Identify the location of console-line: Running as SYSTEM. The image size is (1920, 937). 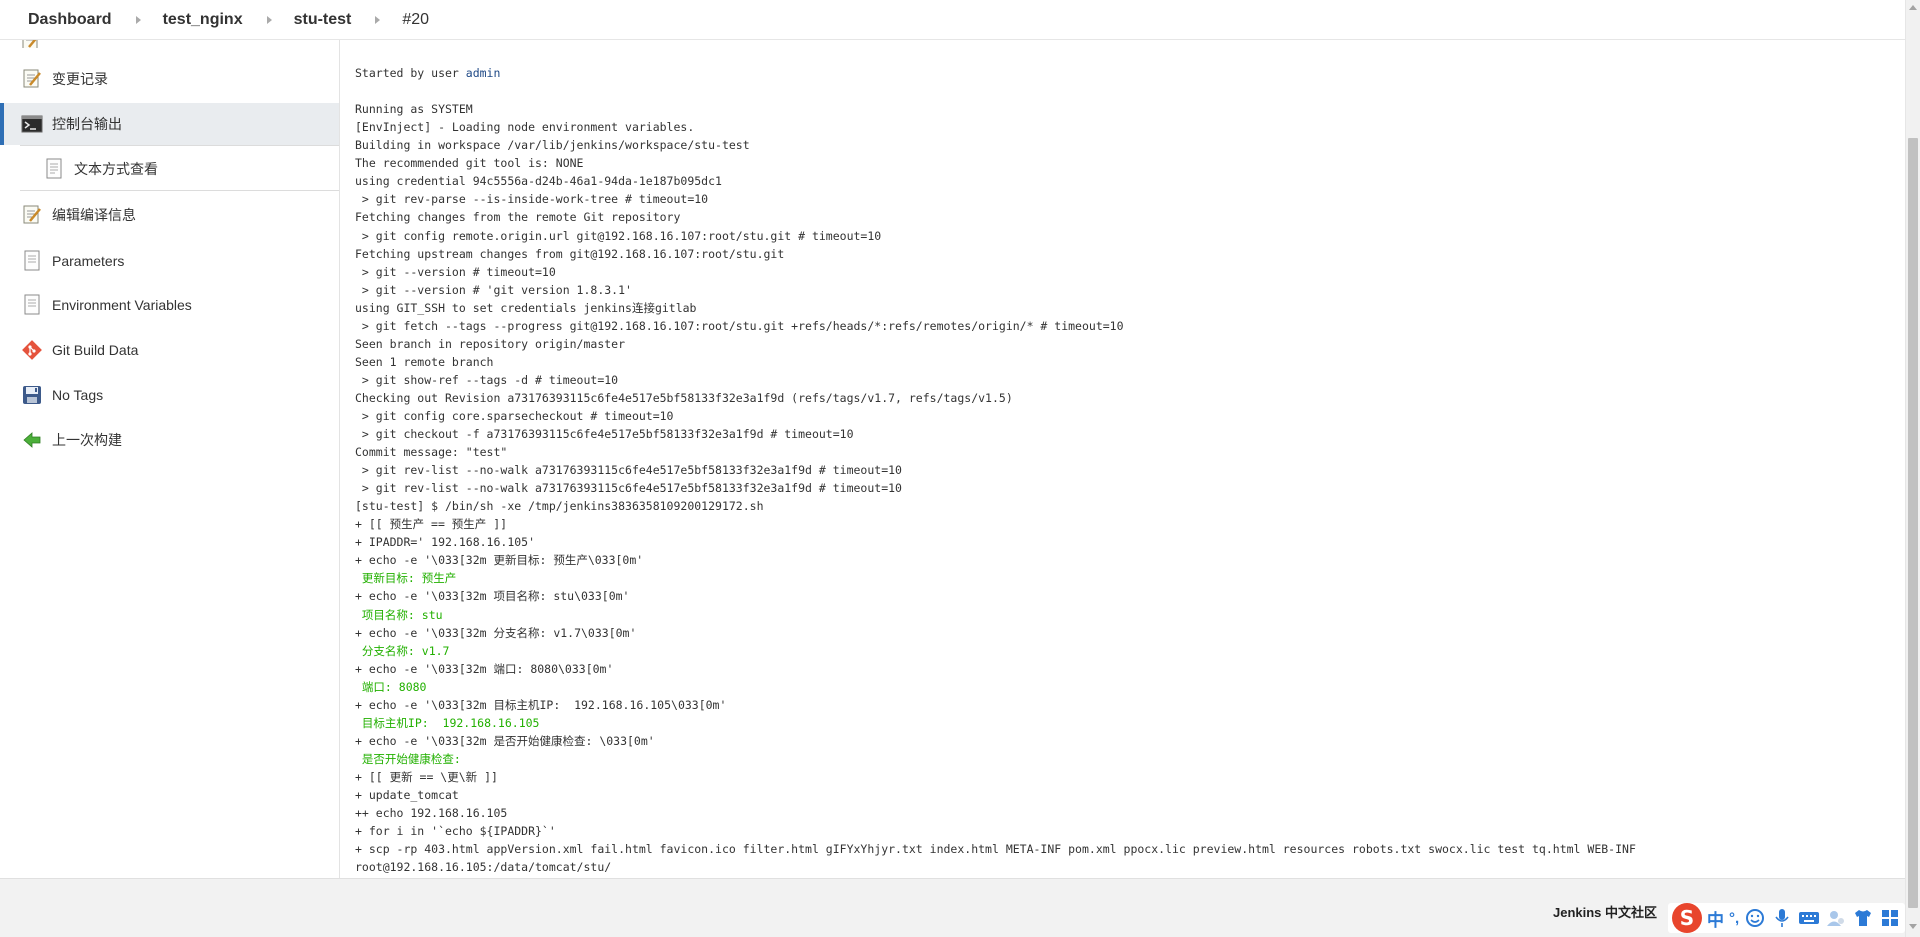
(414, 109).